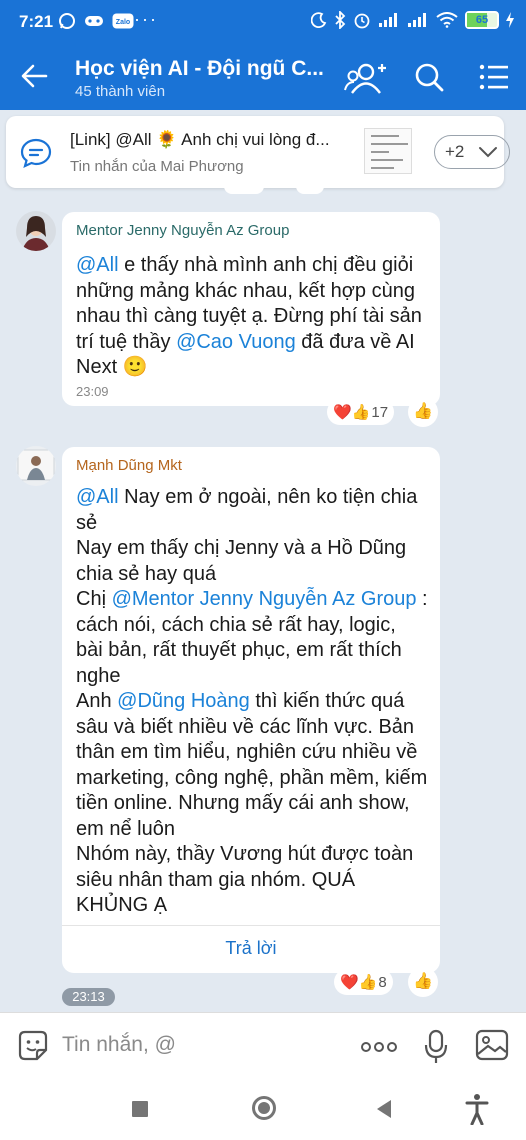 The width and height of the screenshot is (526, 1140). I want to click on message-time: 23:13, so click(88, 997).